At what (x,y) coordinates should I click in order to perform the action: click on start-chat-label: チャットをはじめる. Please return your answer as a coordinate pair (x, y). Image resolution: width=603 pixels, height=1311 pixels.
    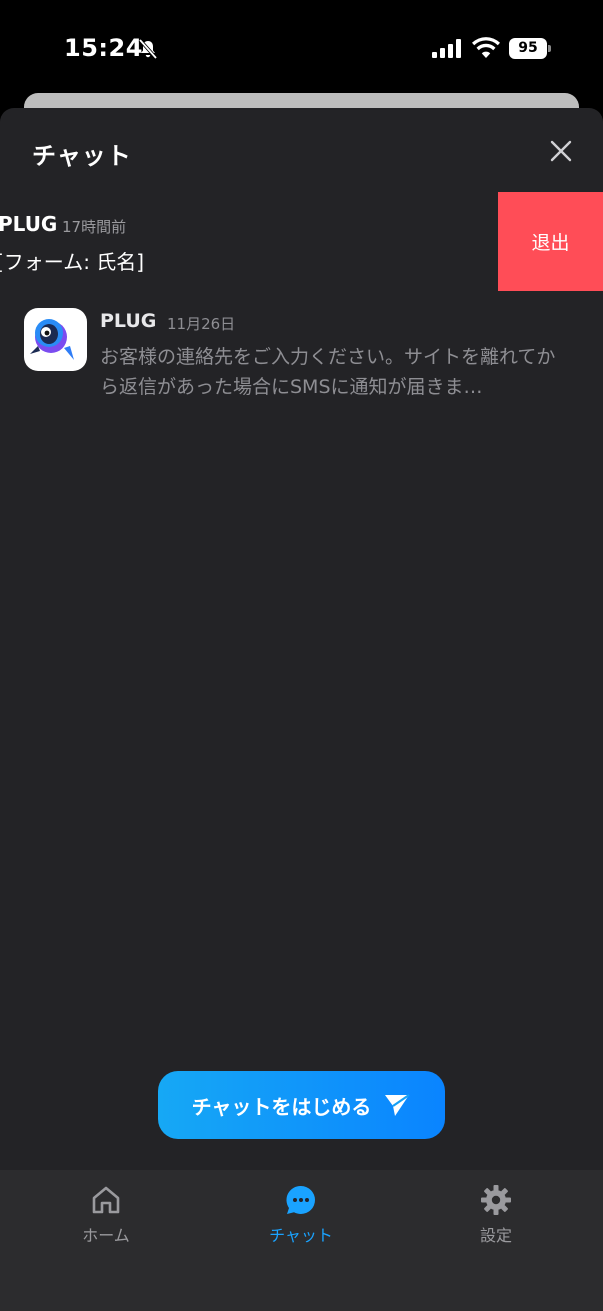
    Looking at the image, I should click on (281, 1106).